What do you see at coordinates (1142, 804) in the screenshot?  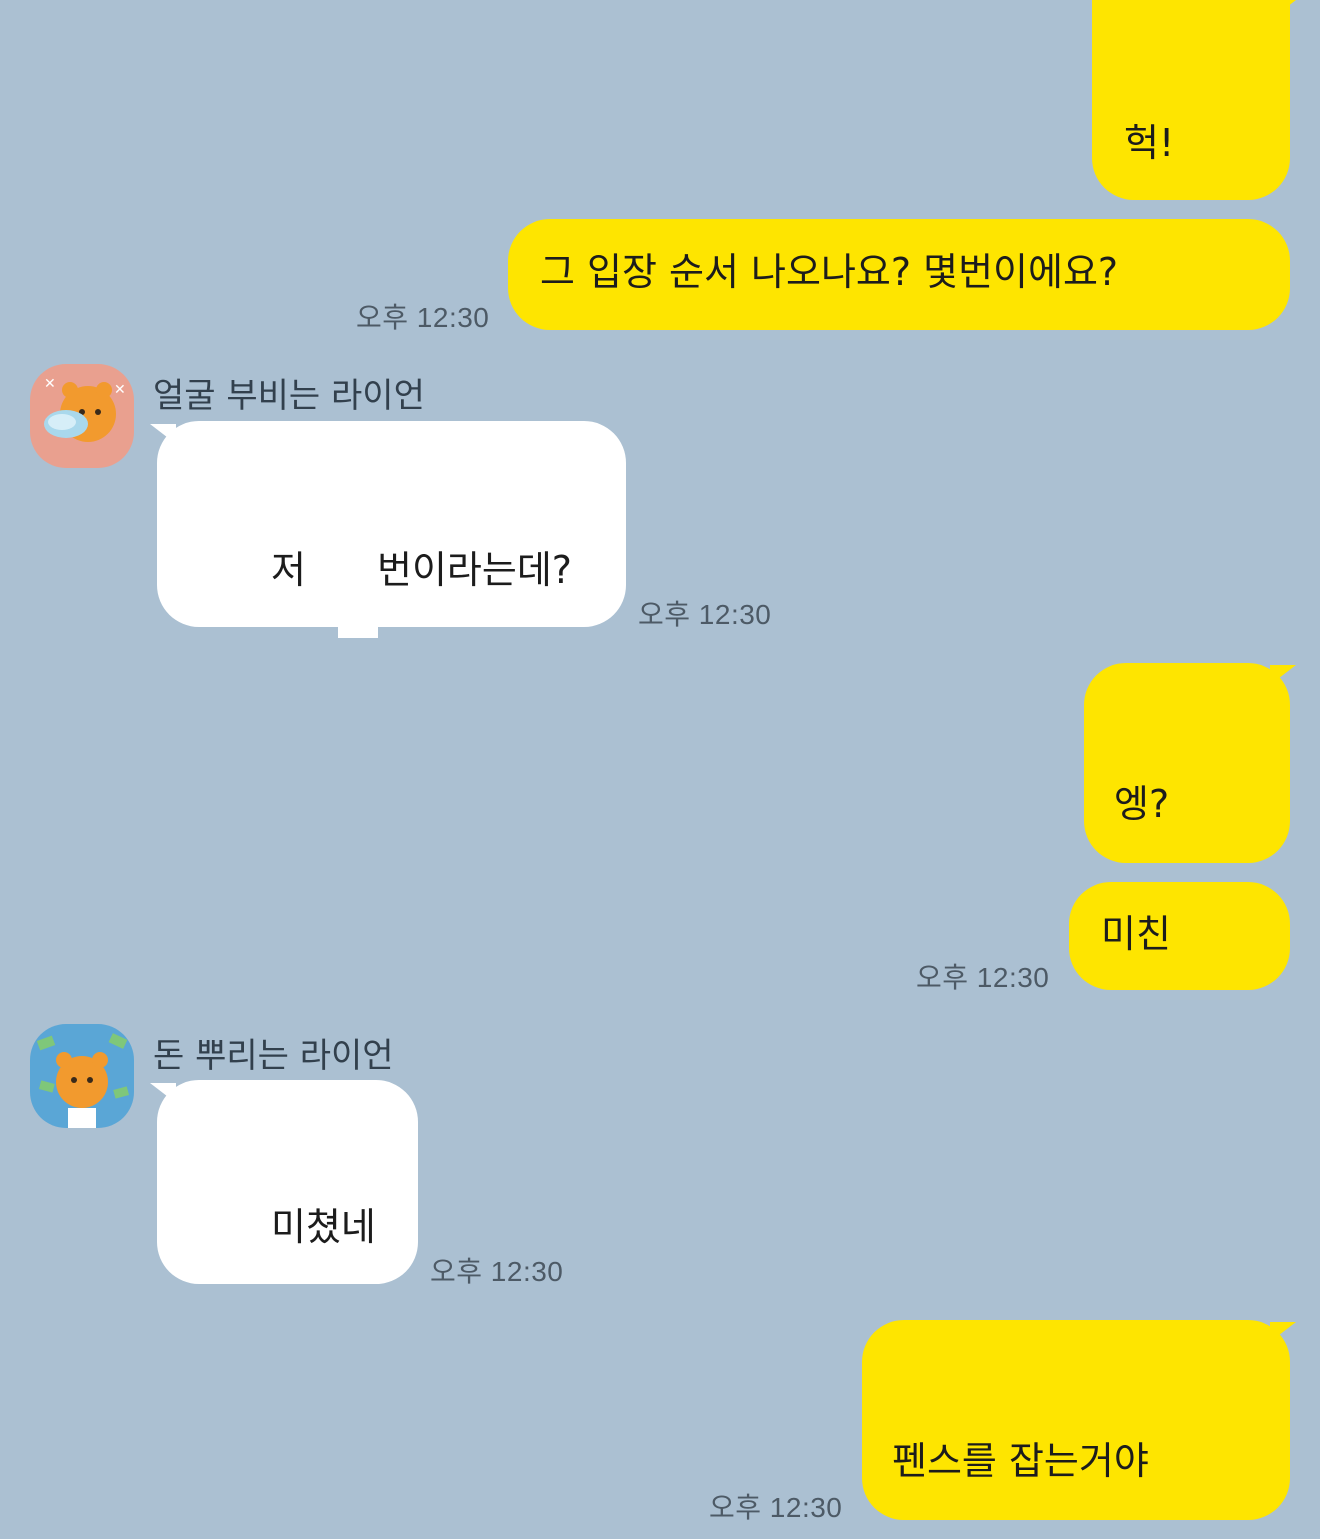 I see `message-text: 엥?` at bounding box center [1142, 804].